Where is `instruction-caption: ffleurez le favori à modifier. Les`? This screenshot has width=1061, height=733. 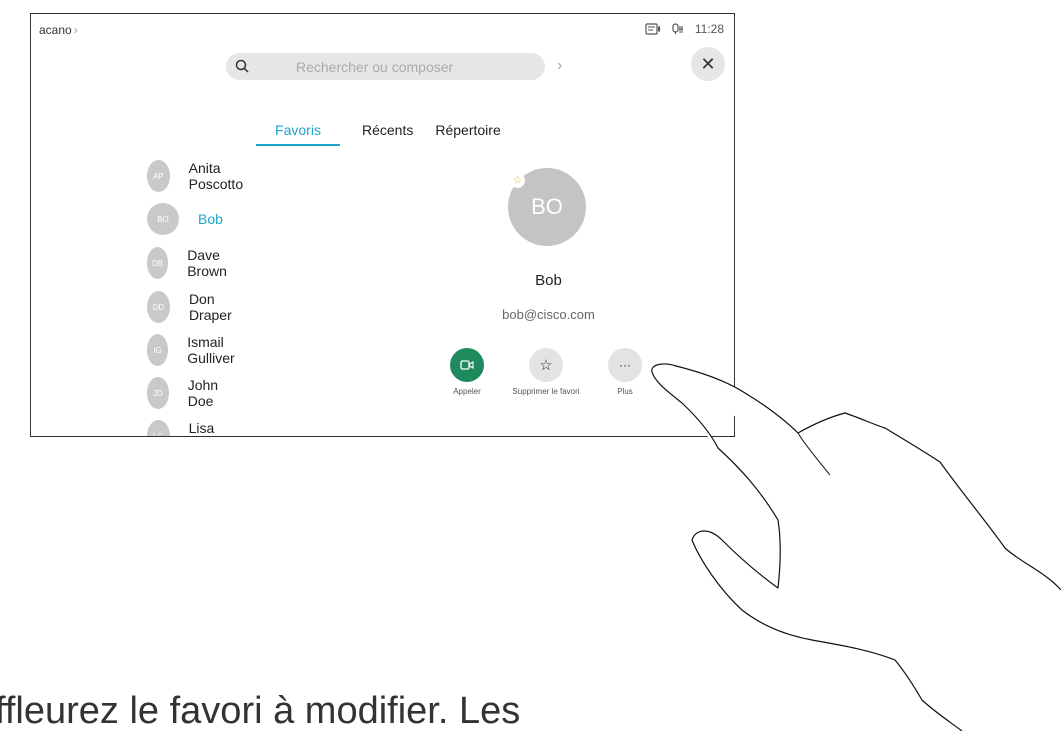 instruction-caption: ffleurez le favori à modifier. Les is located at coordinates (260, 711).